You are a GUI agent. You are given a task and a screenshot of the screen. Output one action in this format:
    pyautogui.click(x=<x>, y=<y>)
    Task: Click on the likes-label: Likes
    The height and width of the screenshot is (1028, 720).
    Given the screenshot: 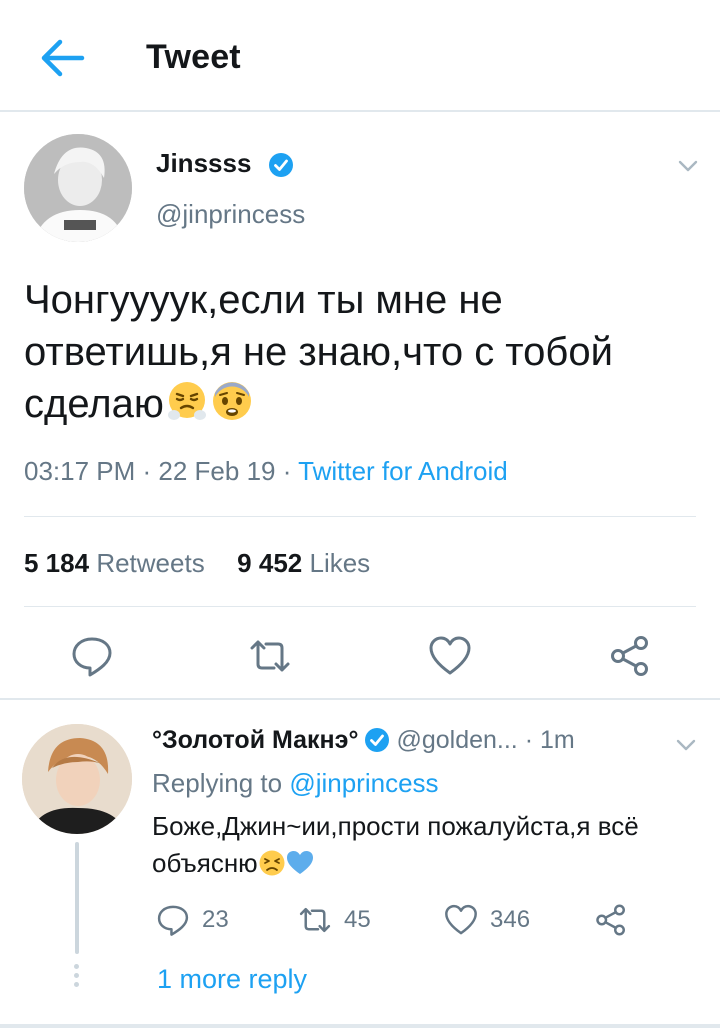 What is the action you would take?
    pyautogui.click(x=340, y=563)
    